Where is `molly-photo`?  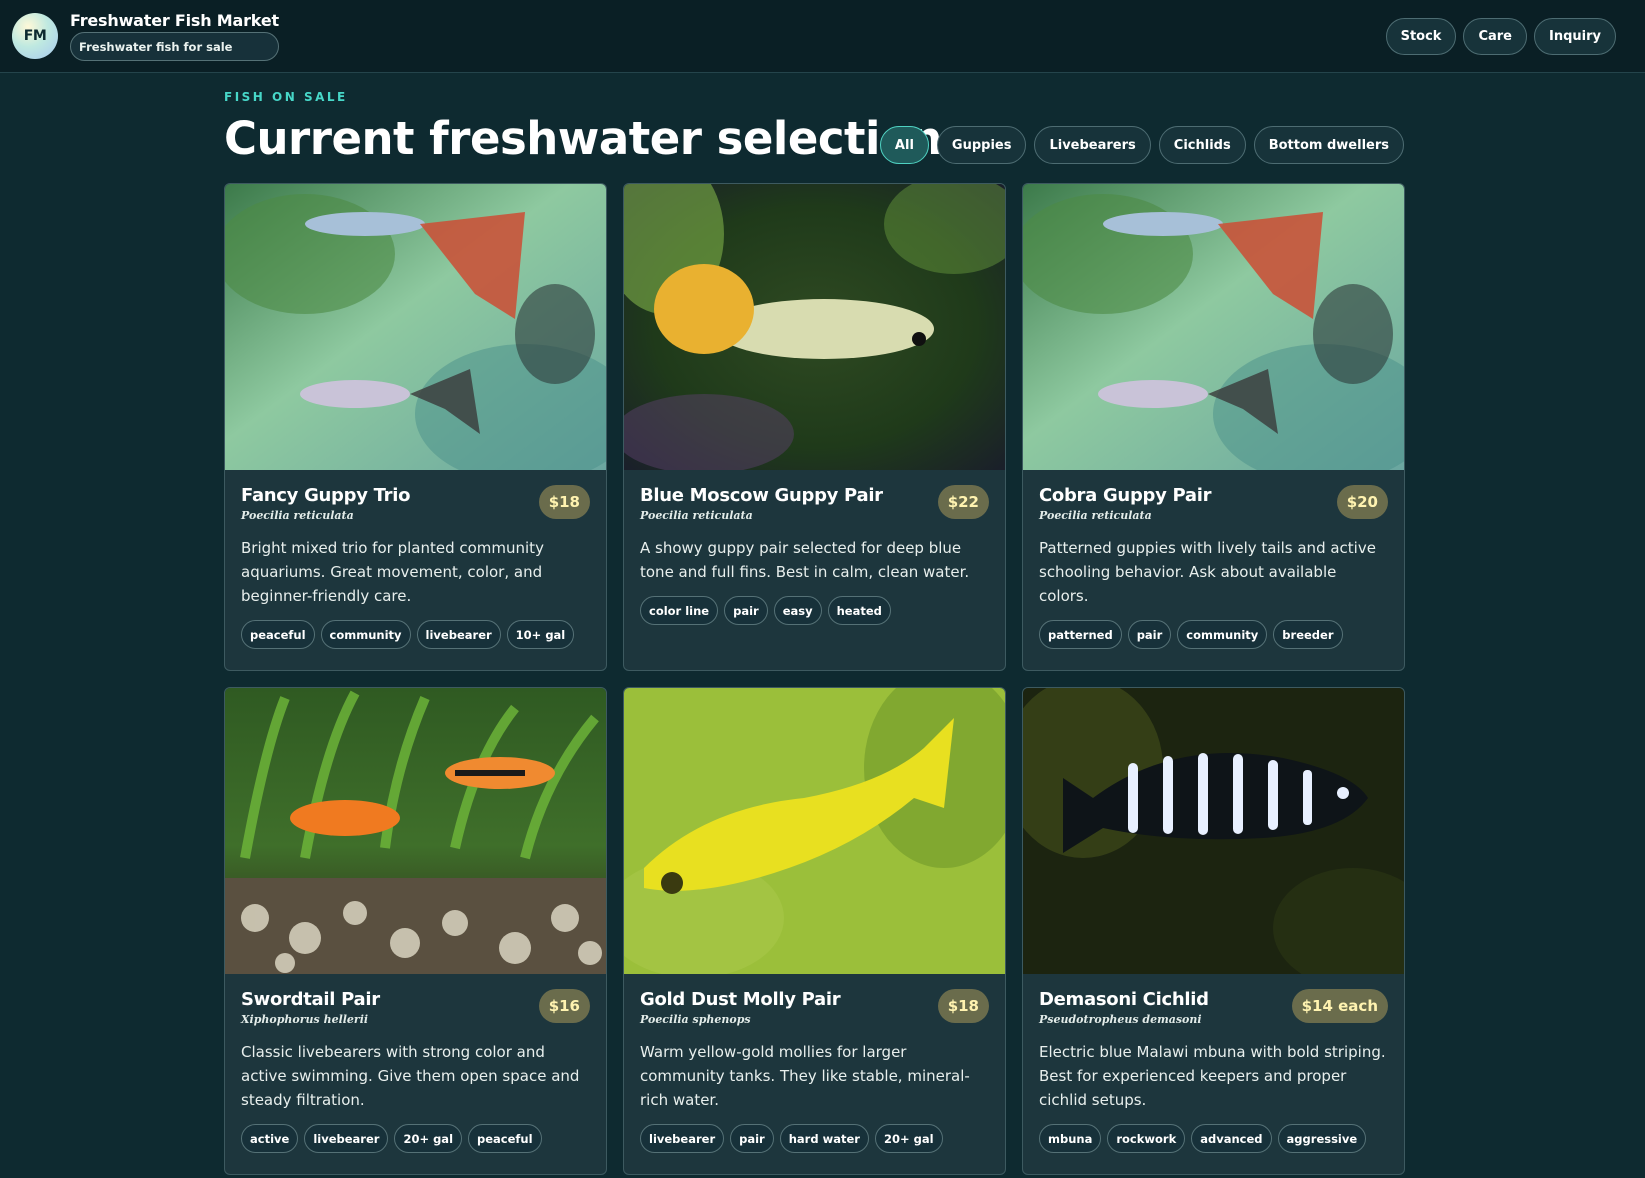 molly-photo is located at coordinates (814, 831).